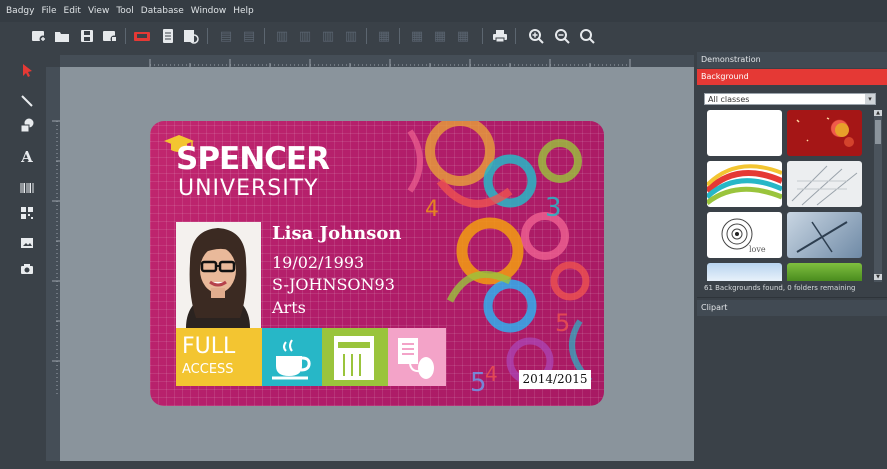 The height and width of the screenshot is (469, 887). Describe the element at coordinates (282, 36) in the screenshot. I see `align-top-icon: ▥` at that location.